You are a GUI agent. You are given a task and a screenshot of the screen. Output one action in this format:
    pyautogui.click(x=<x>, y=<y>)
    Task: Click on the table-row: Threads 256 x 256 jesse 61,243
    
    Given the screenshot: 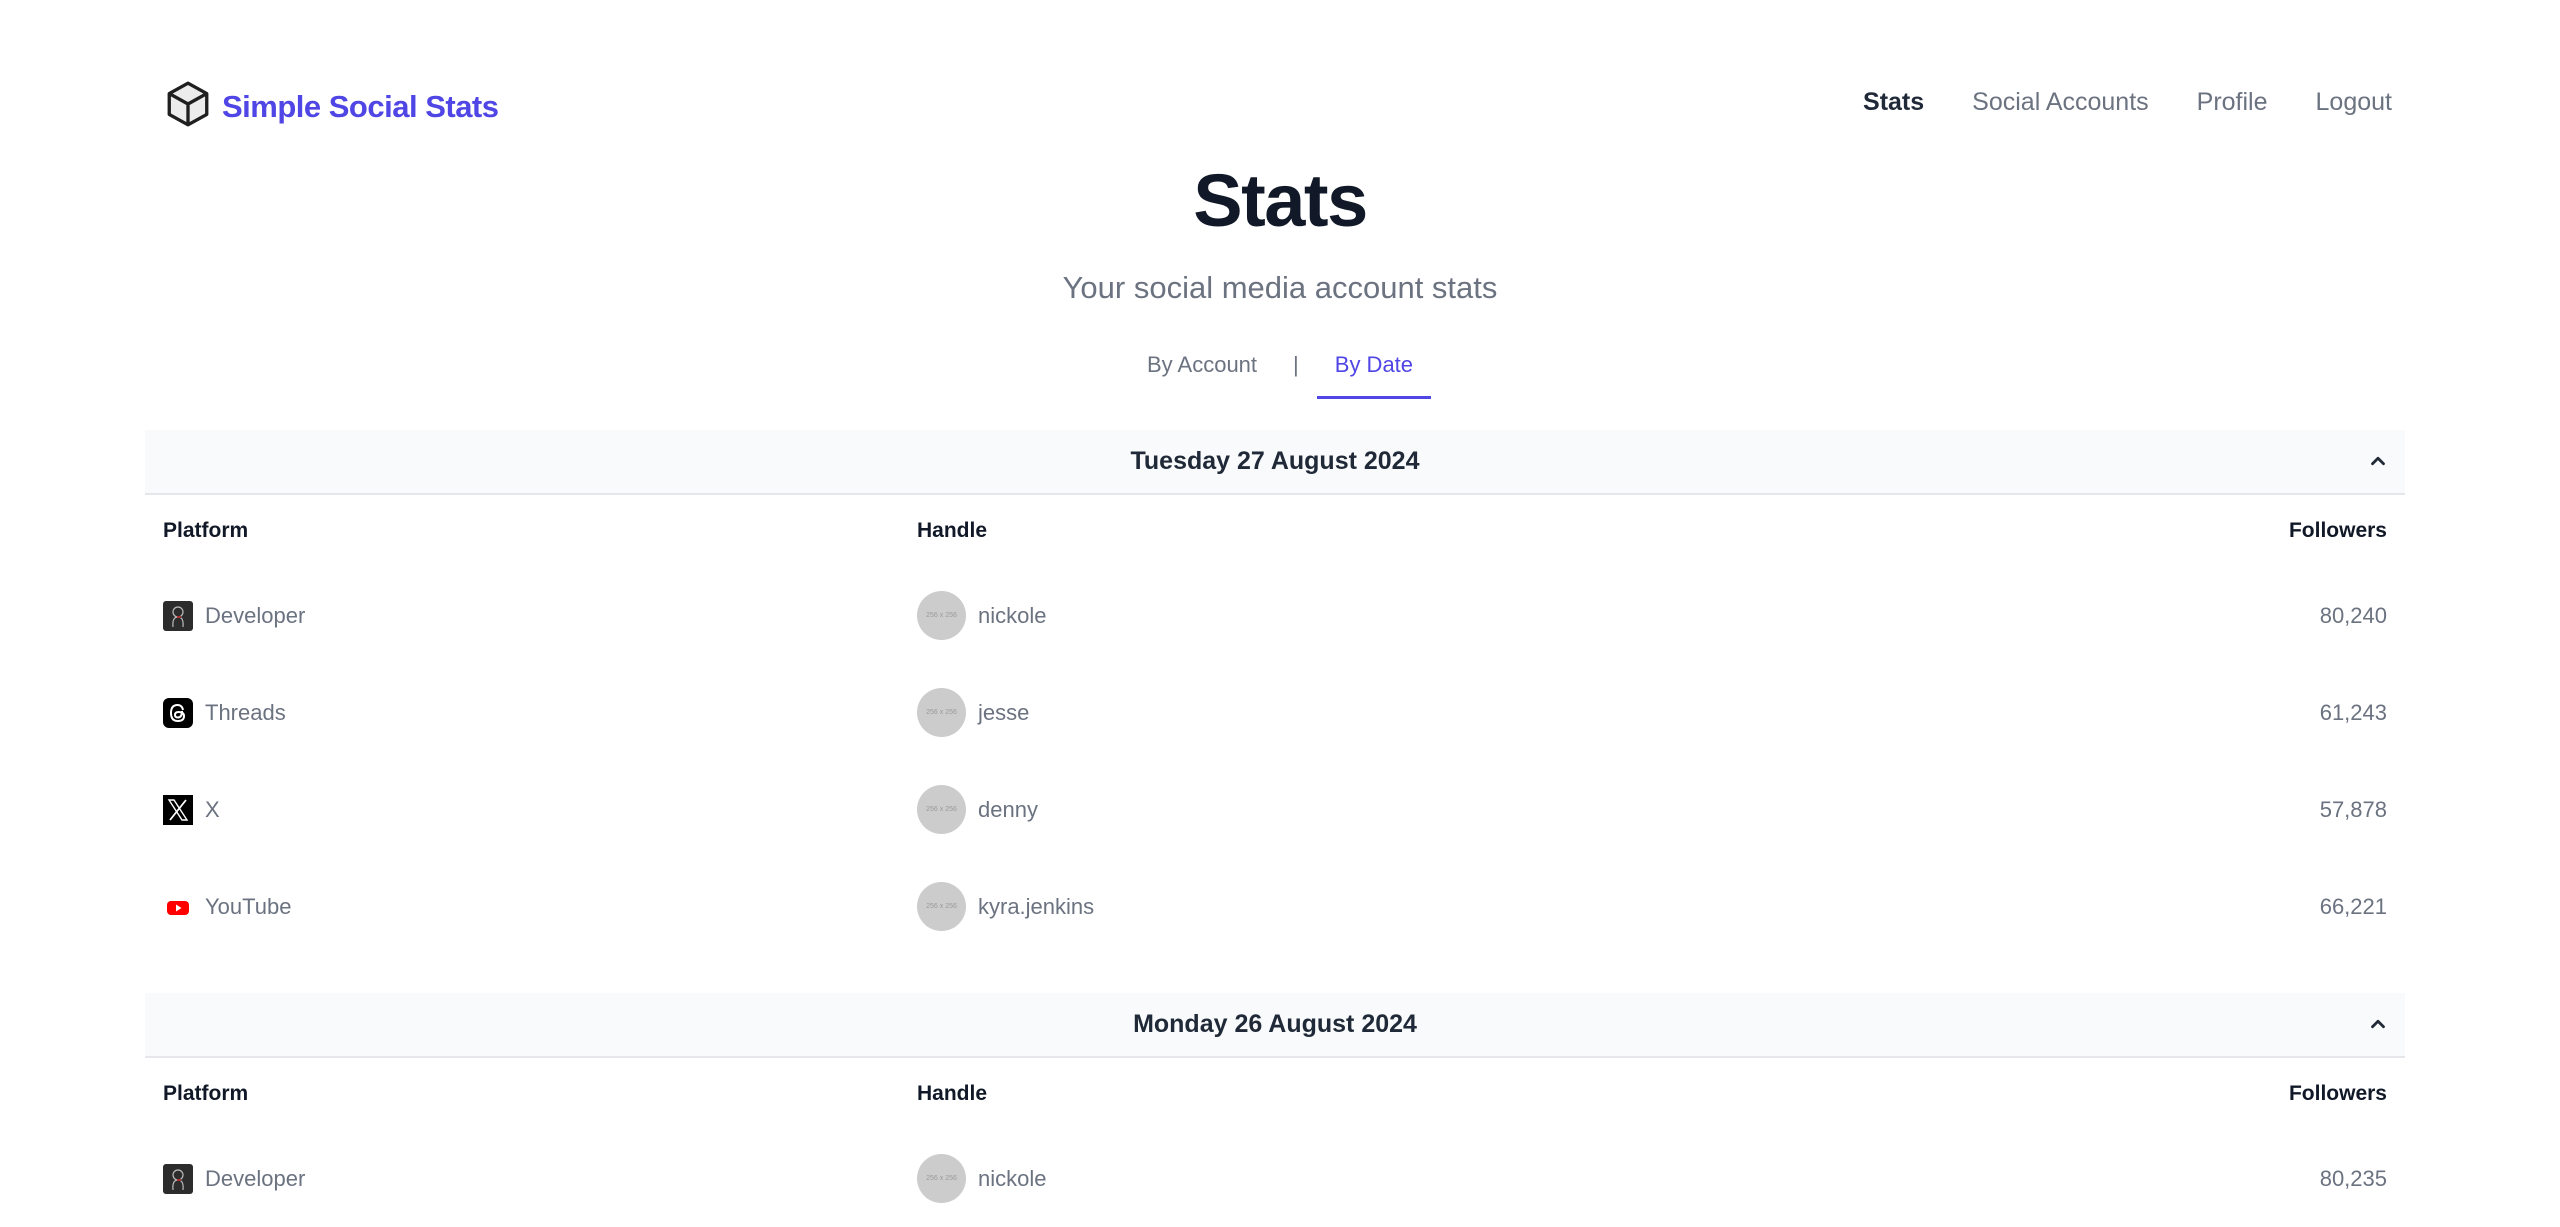 What is the action you would take?
    pyautogui.click(x=1275, y=712)
    